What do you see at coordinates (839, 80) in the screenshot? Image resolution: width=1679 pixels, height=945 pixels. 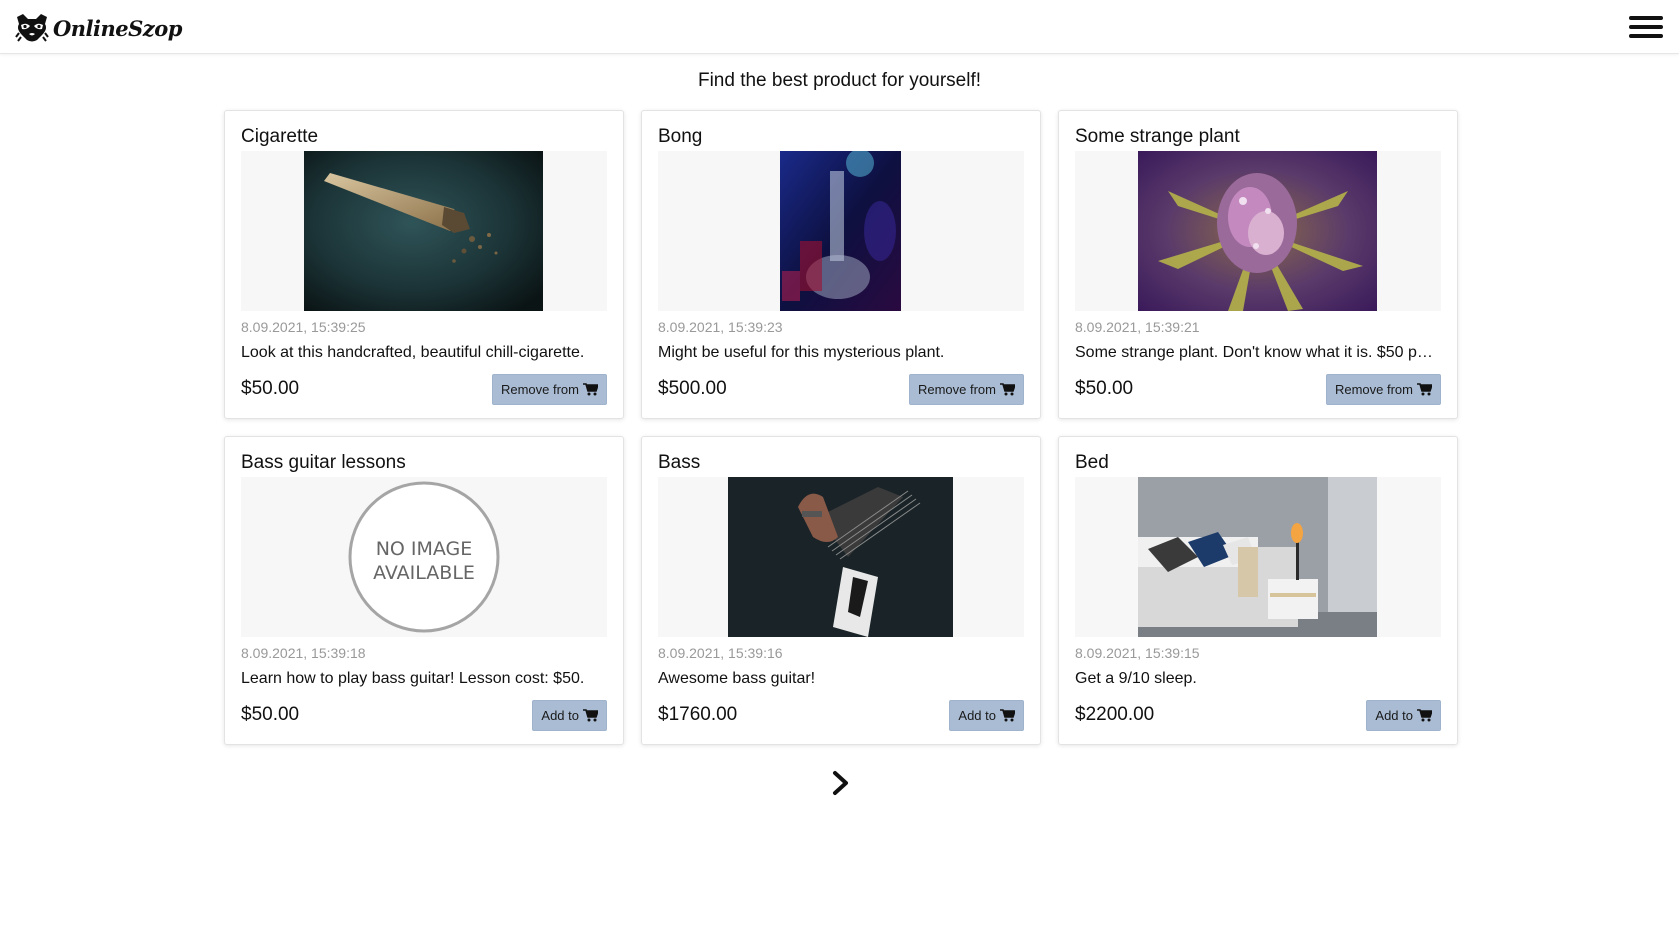 I see `page-subtitle: Find the best product for yourself!` at bounding box center [839, 80].